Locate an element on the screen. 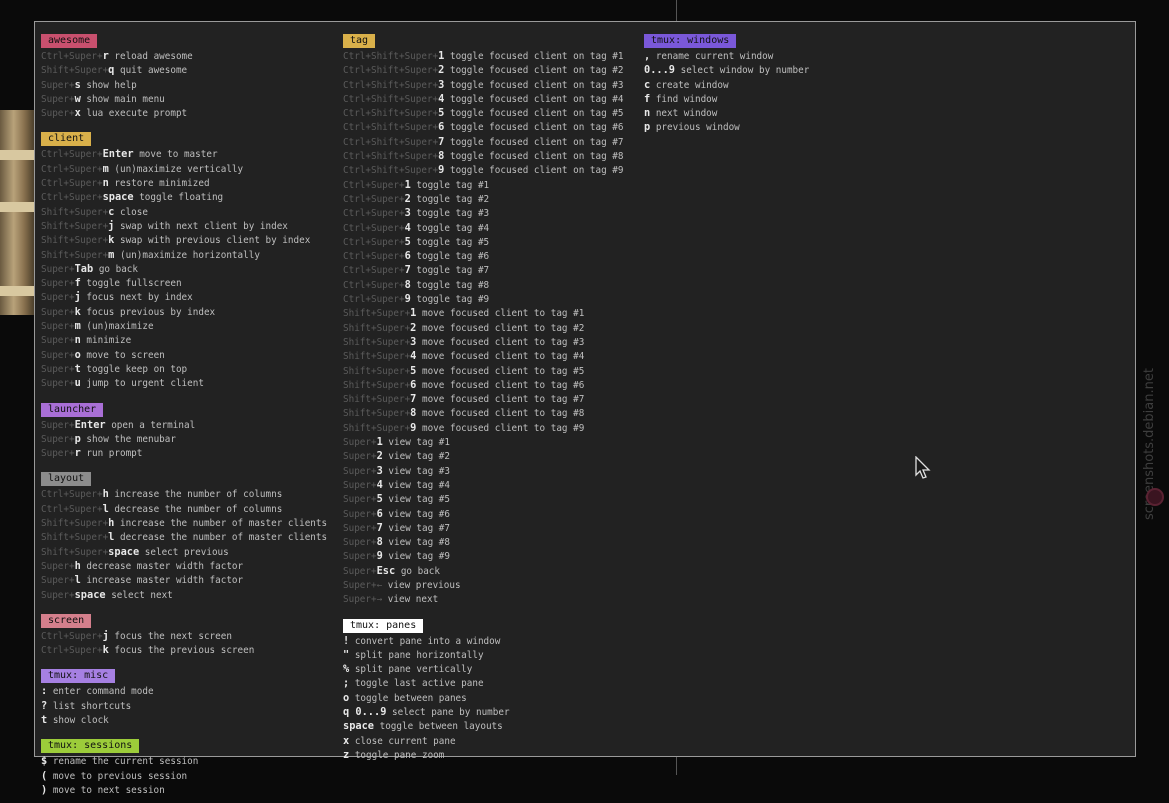  hotkey-description: focus next by index is located at coordinates (139, 298).